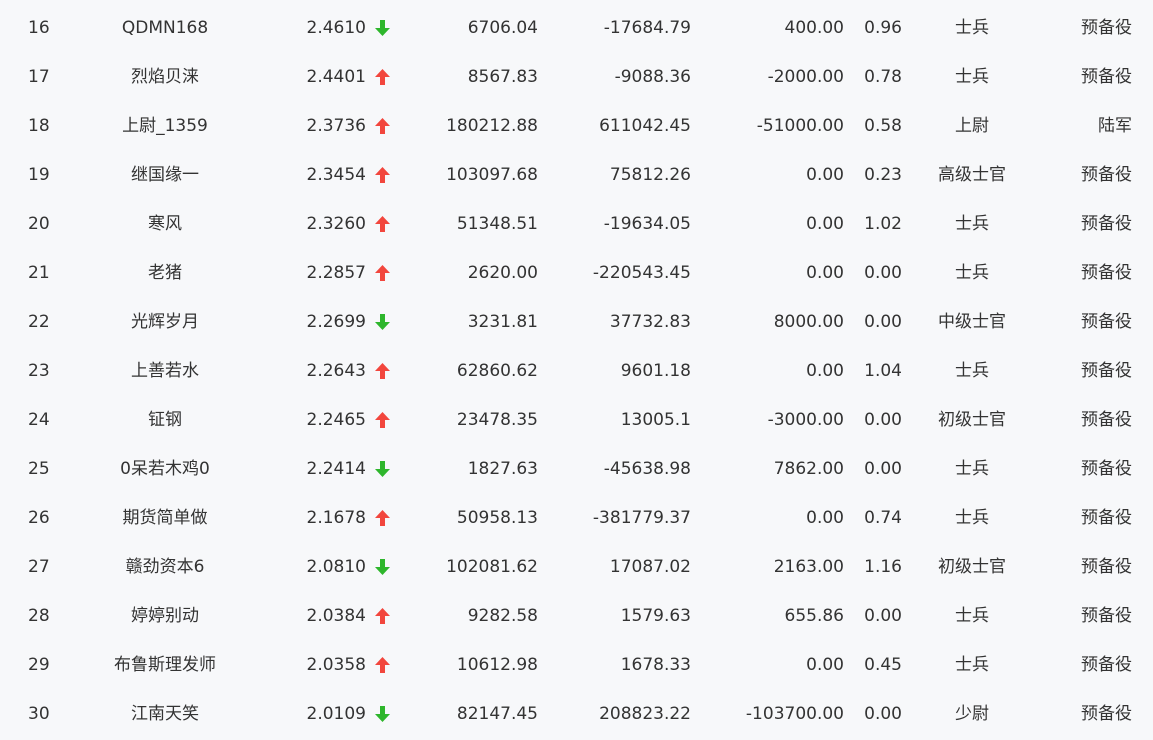 Image resolution: width=1153 pixels, height=740 pixels. What do you see at coordinates (972, 126) in the screenshot?
I see `military-rank-cell: 上尉` at bounding box center [972, 126].